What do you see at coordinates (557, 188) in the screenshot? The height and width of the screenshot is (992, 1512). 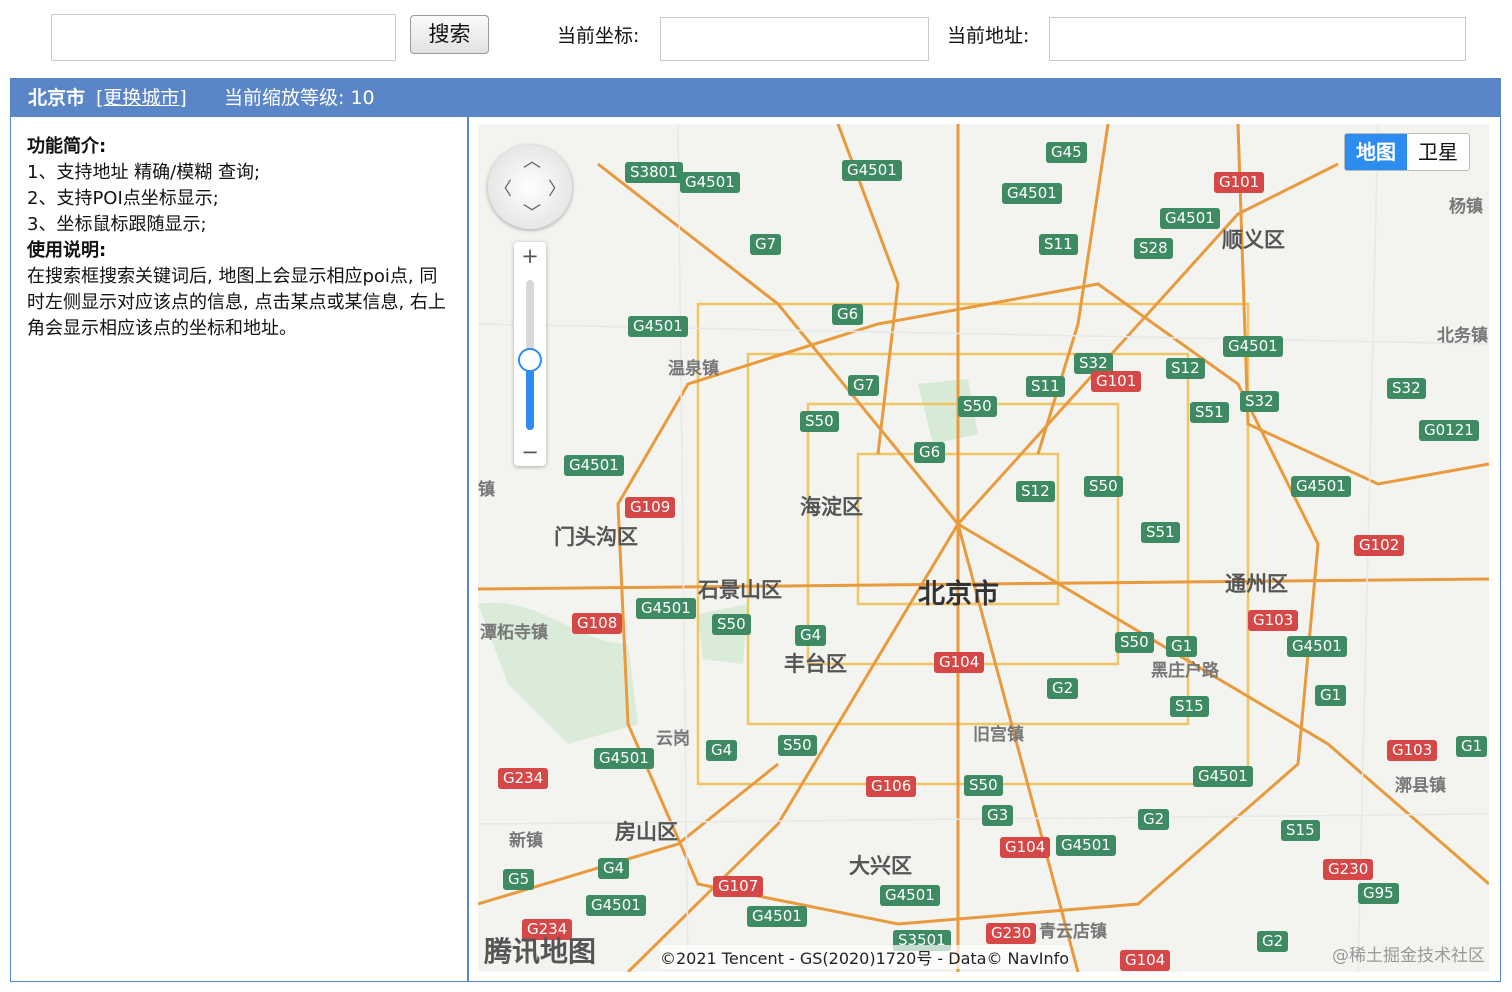 I see `pan-right-icon: 〉` at bounding box center [557, 188].